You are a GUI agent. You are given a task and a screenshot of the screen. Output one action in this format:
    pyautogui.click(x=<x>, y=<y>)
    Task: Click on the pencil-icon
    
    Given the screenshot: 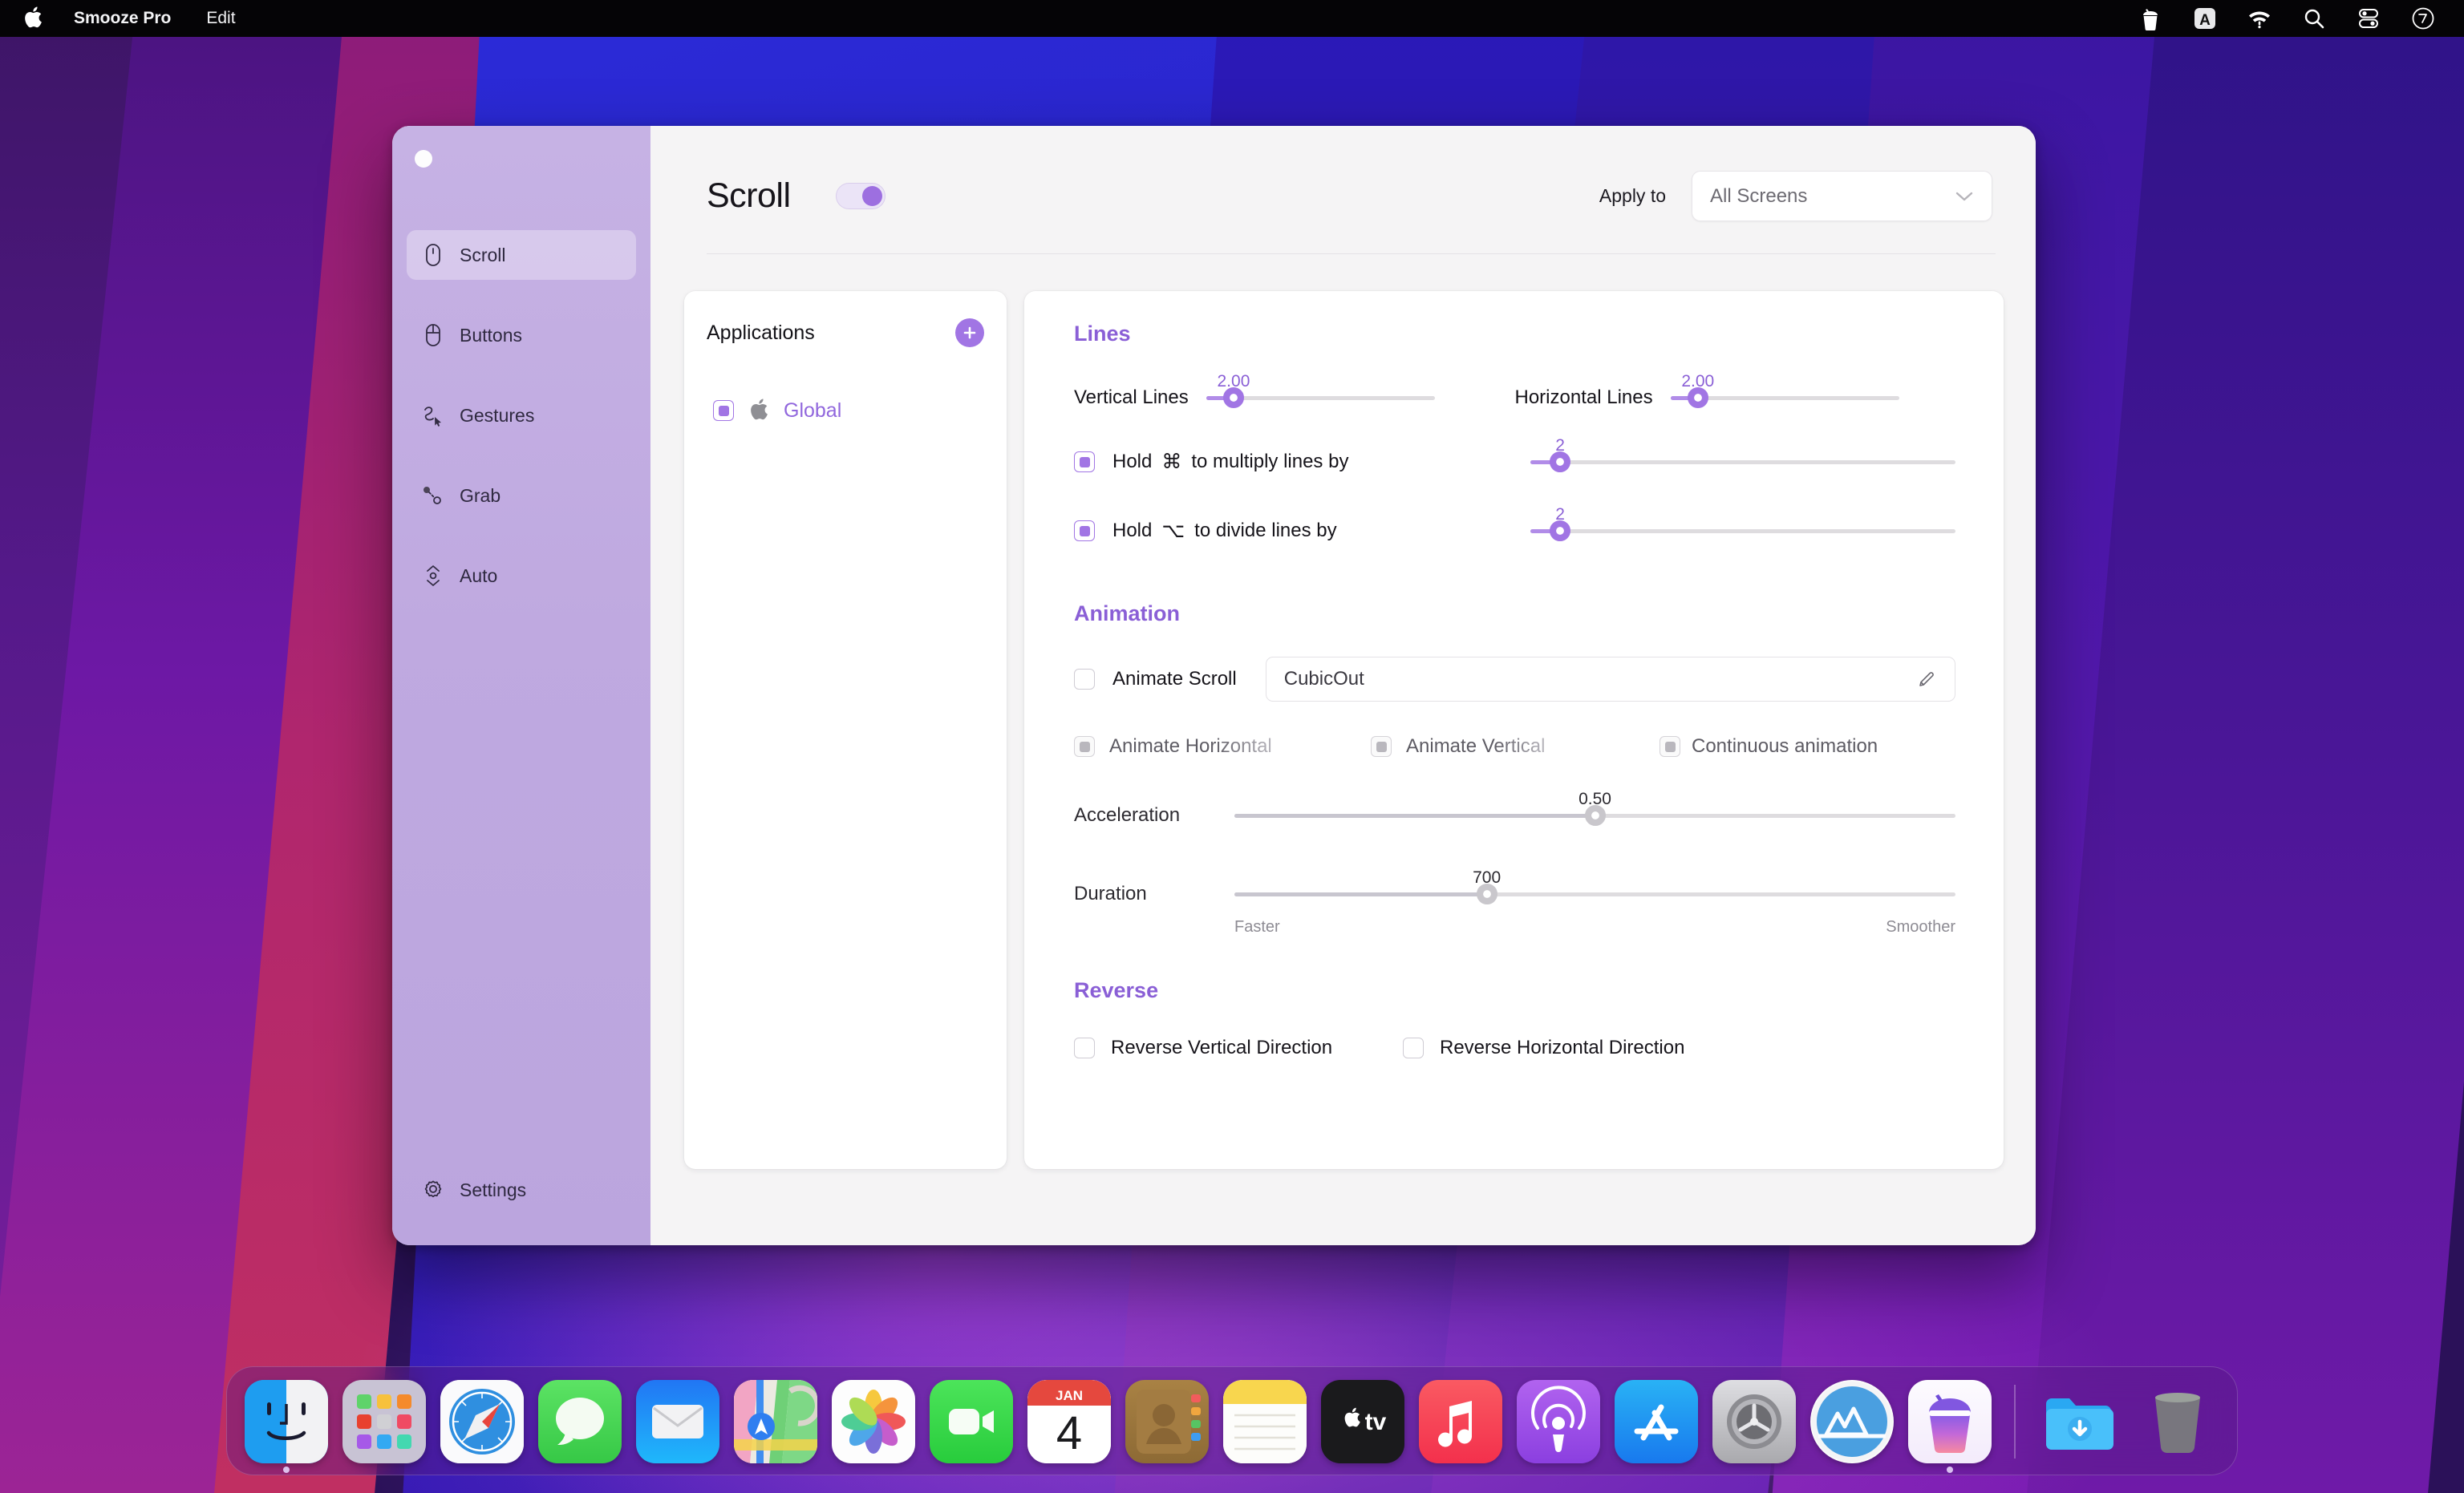 What is the action you would take?
    pyautogui.click(x=1926, y=679)
    